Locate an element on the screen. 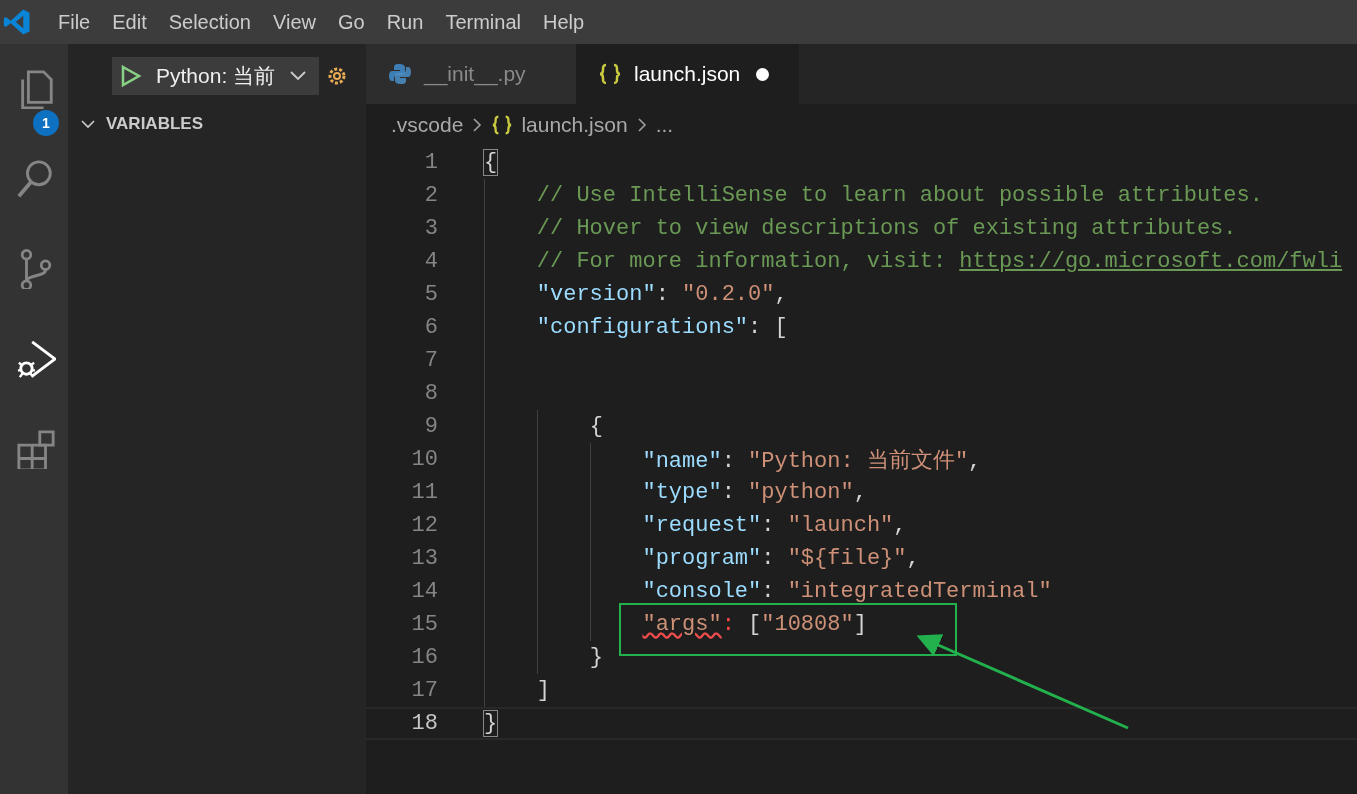 The image size is (1357, 794). line-number: 14 is located at coordinates (424, 591).